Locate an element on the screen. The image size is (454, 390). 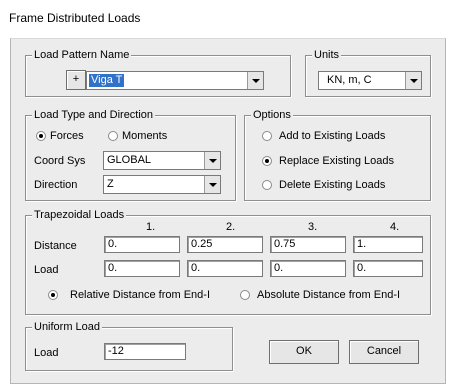
relative-distance-label: Relative Distance from End-I is located at coordinates (140, 295).